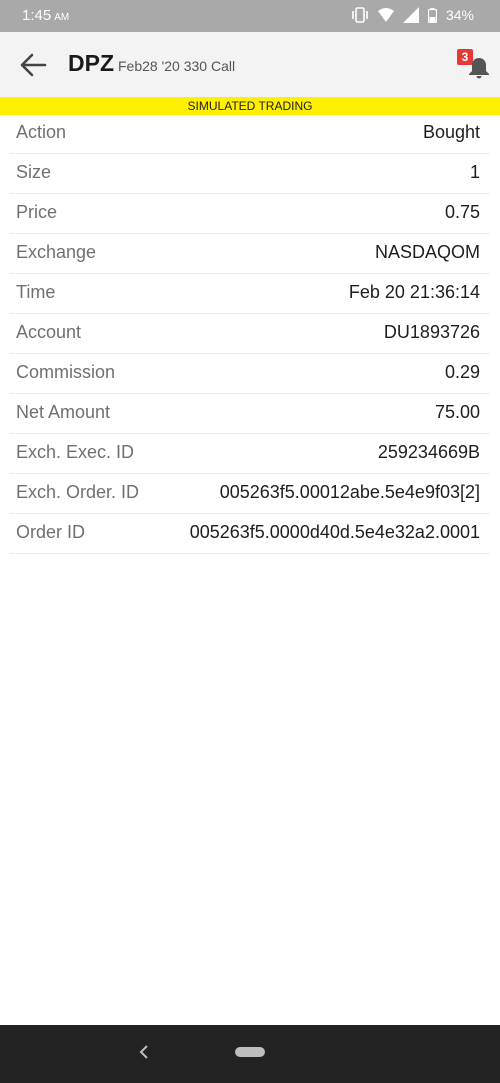  What do you see at coordinates (56, 252) in the screenshot?
I see `detail-label: Exchange` at bounding box center [56, 252].